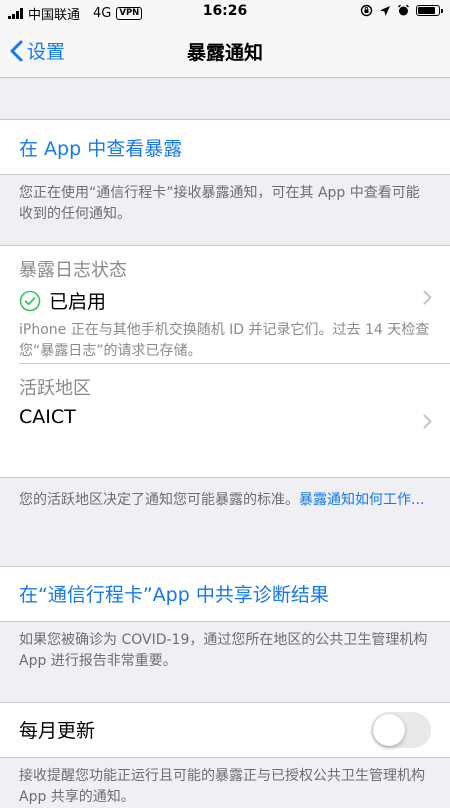  I want to click on monthly-update-section: 每月更新, so click(225, 729).